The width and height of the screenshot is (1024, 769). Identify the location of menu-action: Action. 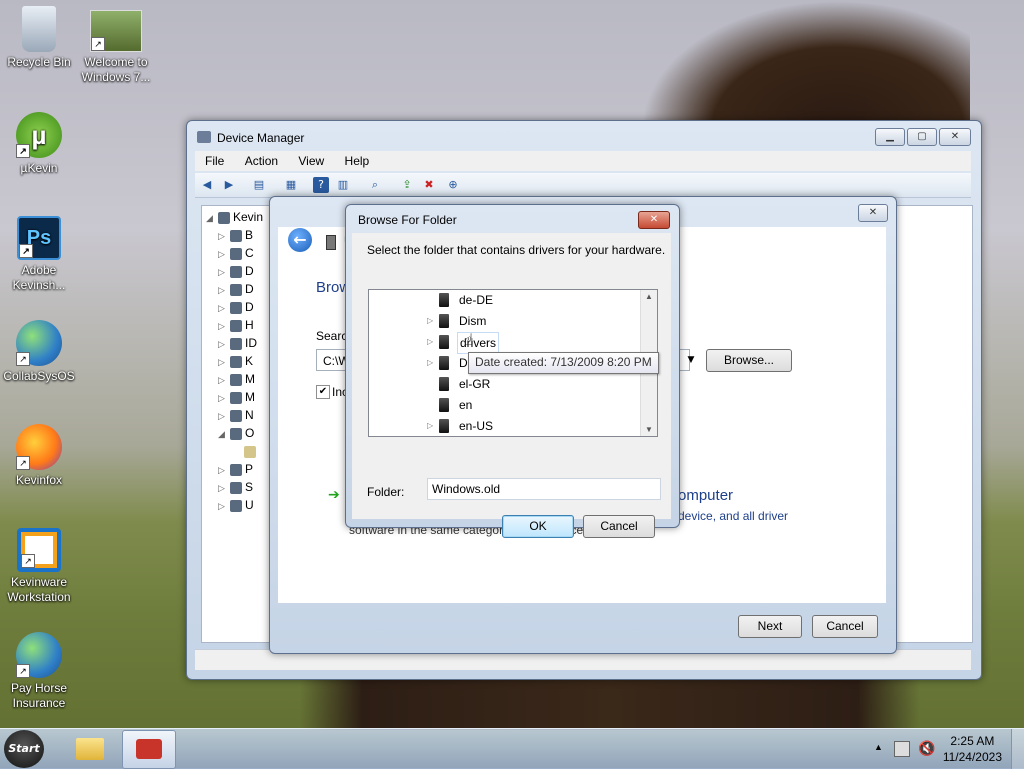
(260, 159).